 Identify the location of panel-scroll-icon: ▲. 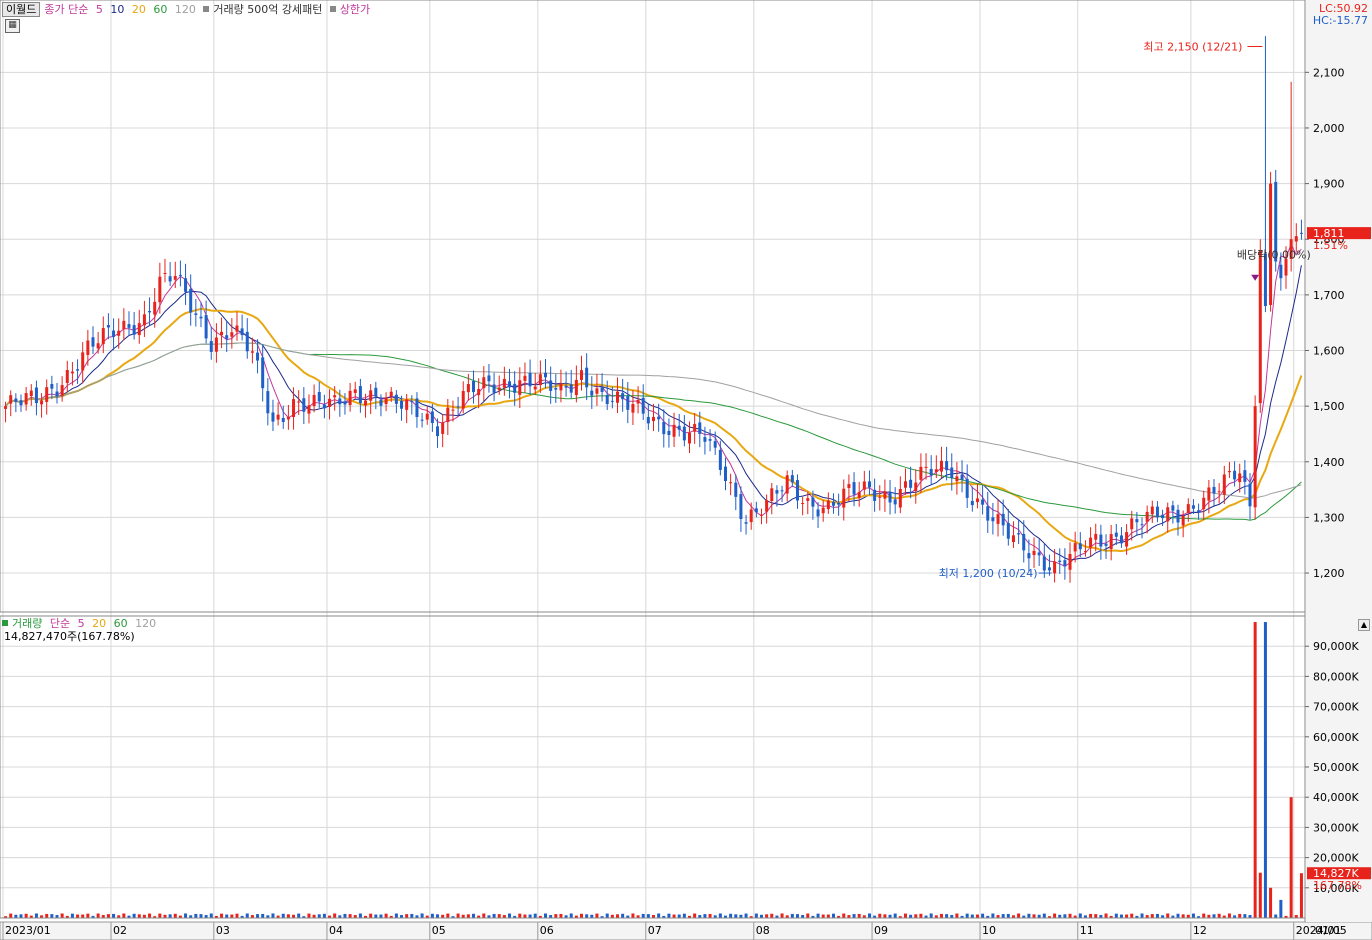
(1364, 625).